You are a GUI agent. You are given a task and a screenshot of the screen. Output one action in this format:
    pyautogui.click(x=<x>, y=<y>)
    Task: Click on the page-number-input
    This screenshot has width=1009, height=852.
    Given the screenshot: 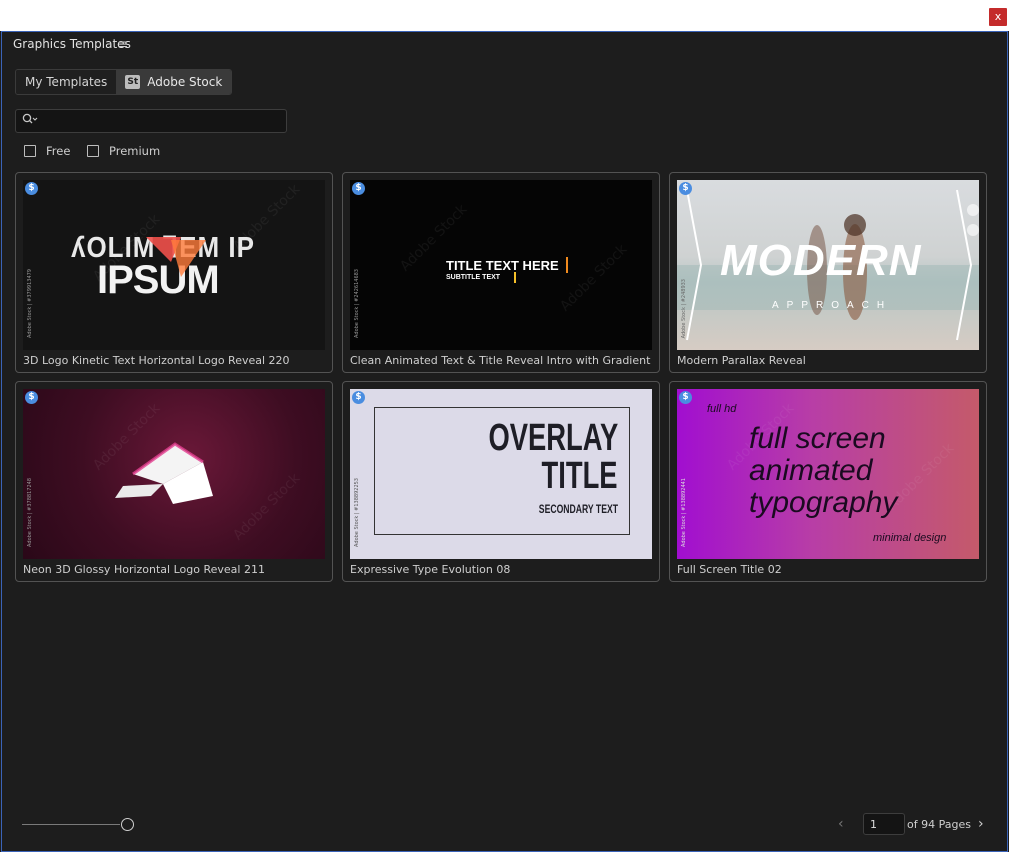 What is the action you would take?
    pyautogui.click(x=884, y=824)
    